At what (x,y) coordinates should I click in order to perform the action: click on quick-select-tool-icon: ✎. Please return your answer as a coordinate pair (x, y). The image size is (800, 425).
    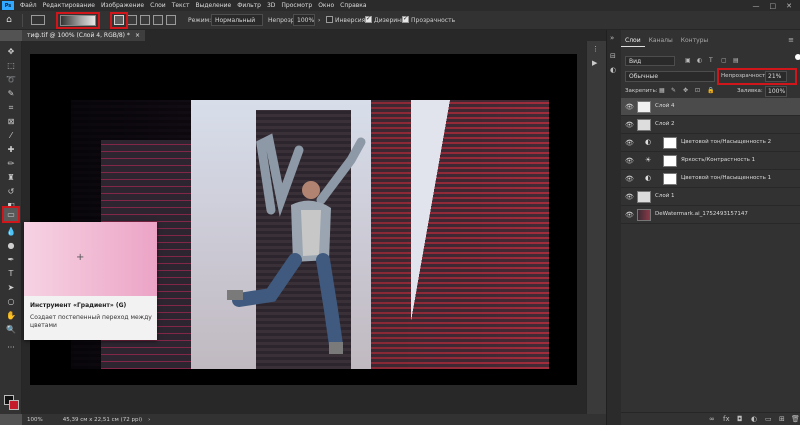
    Looking at the image, I should click on (11, 93).